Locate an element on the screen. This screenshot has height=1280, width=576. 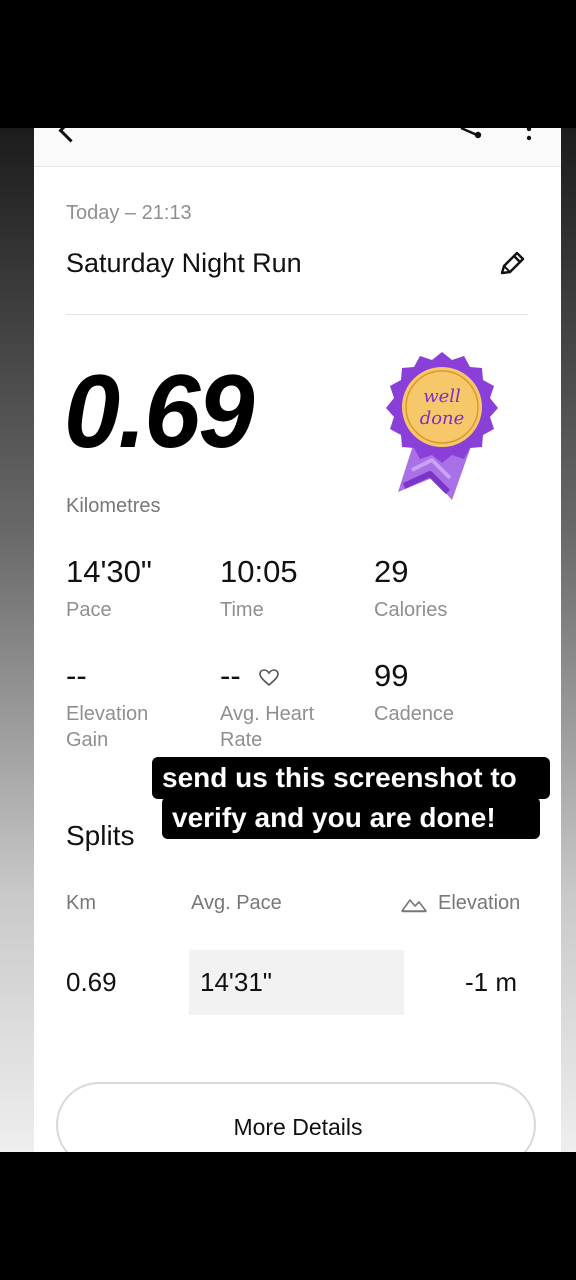
splits-column-elevation: Elevation is located at coordinates (479, 903).